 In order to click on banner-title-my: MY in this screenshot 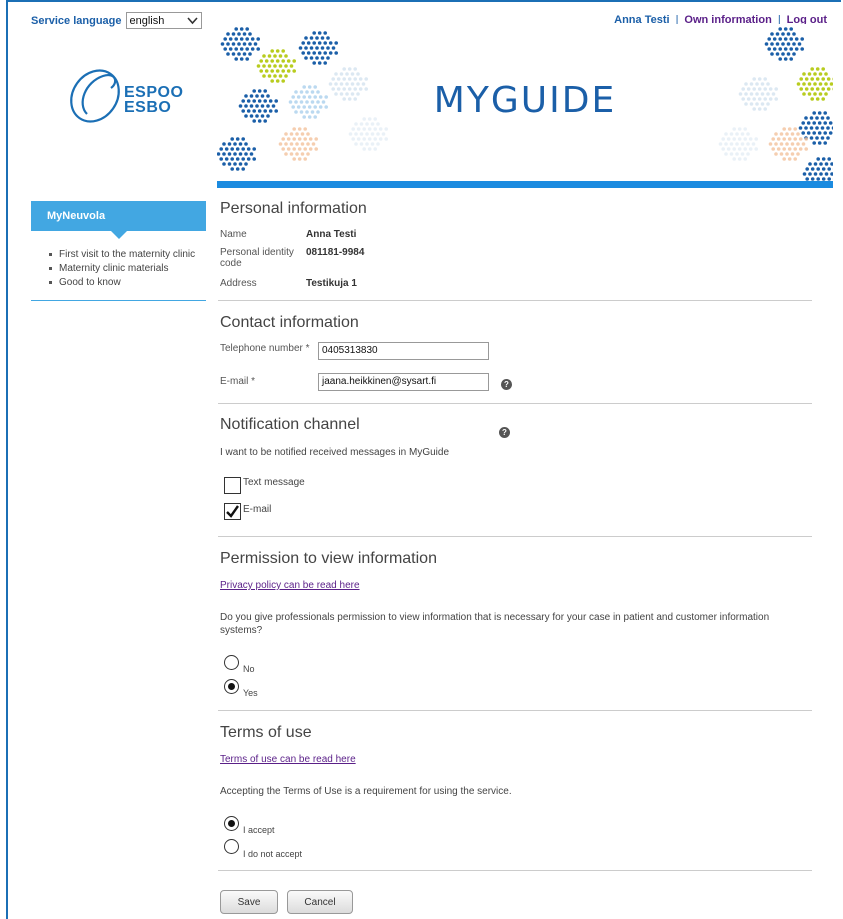, I will do `click(462, 100)`.